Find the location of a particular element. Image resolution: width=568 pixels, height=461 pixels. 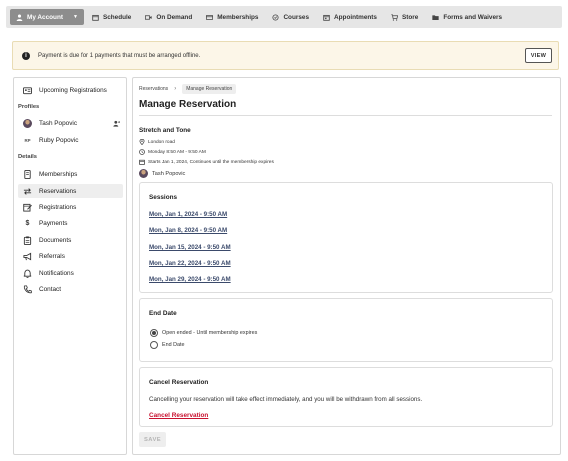

breadcrumb: Reservations › Manage Reservation is located at coordinates (188, 89).